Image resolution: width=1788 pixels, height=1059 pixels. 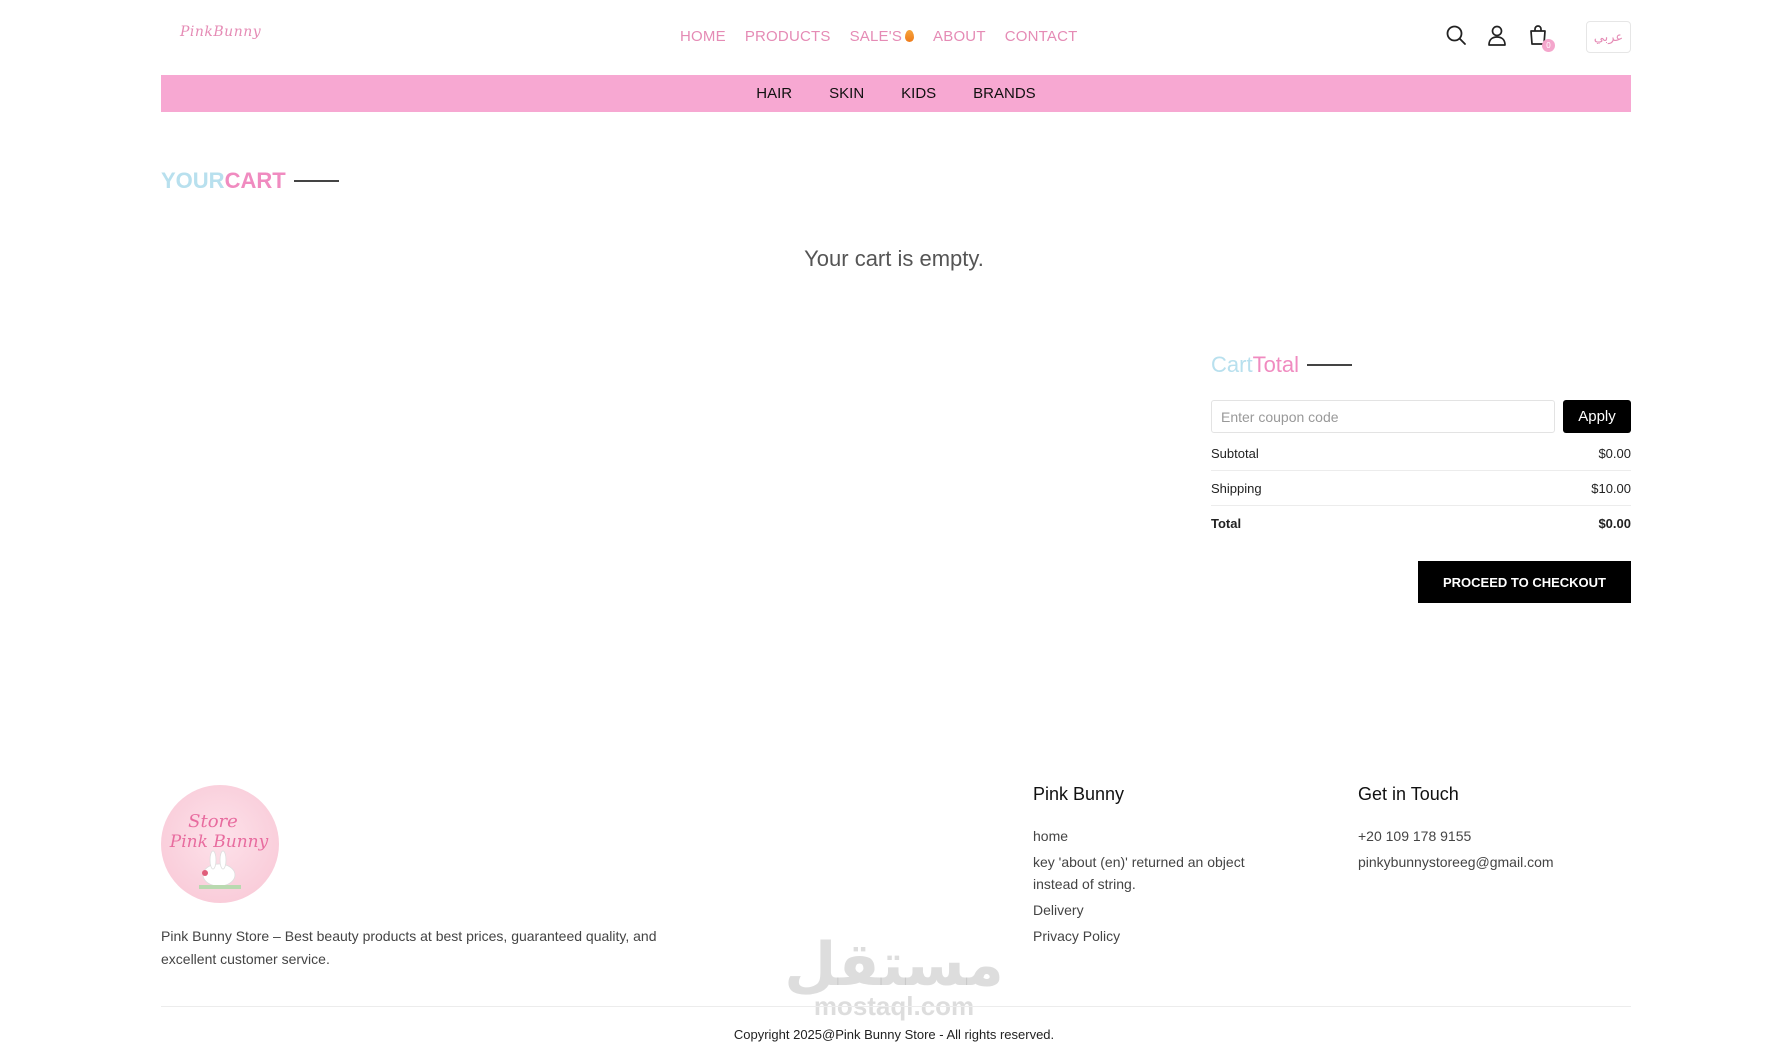 I want to click on cart-title-part1: YOUR, so click(x=193, y=180).